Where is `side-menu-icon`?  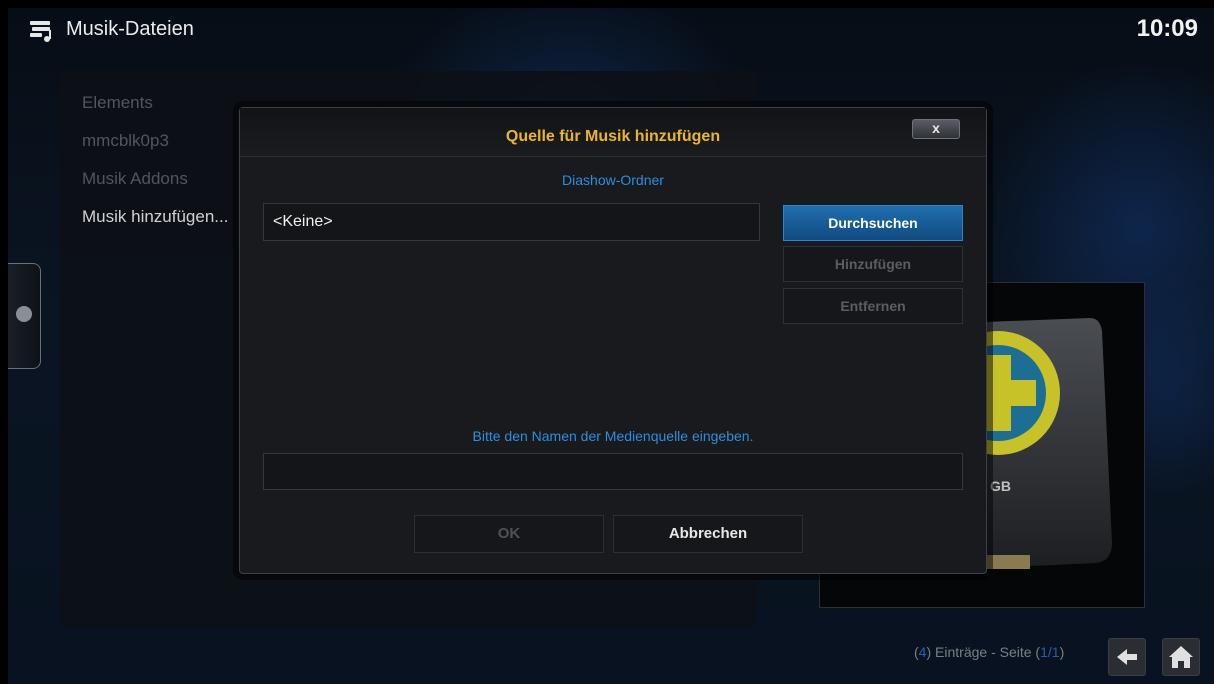
side-menu-icon is located at coordinates (24, 314).